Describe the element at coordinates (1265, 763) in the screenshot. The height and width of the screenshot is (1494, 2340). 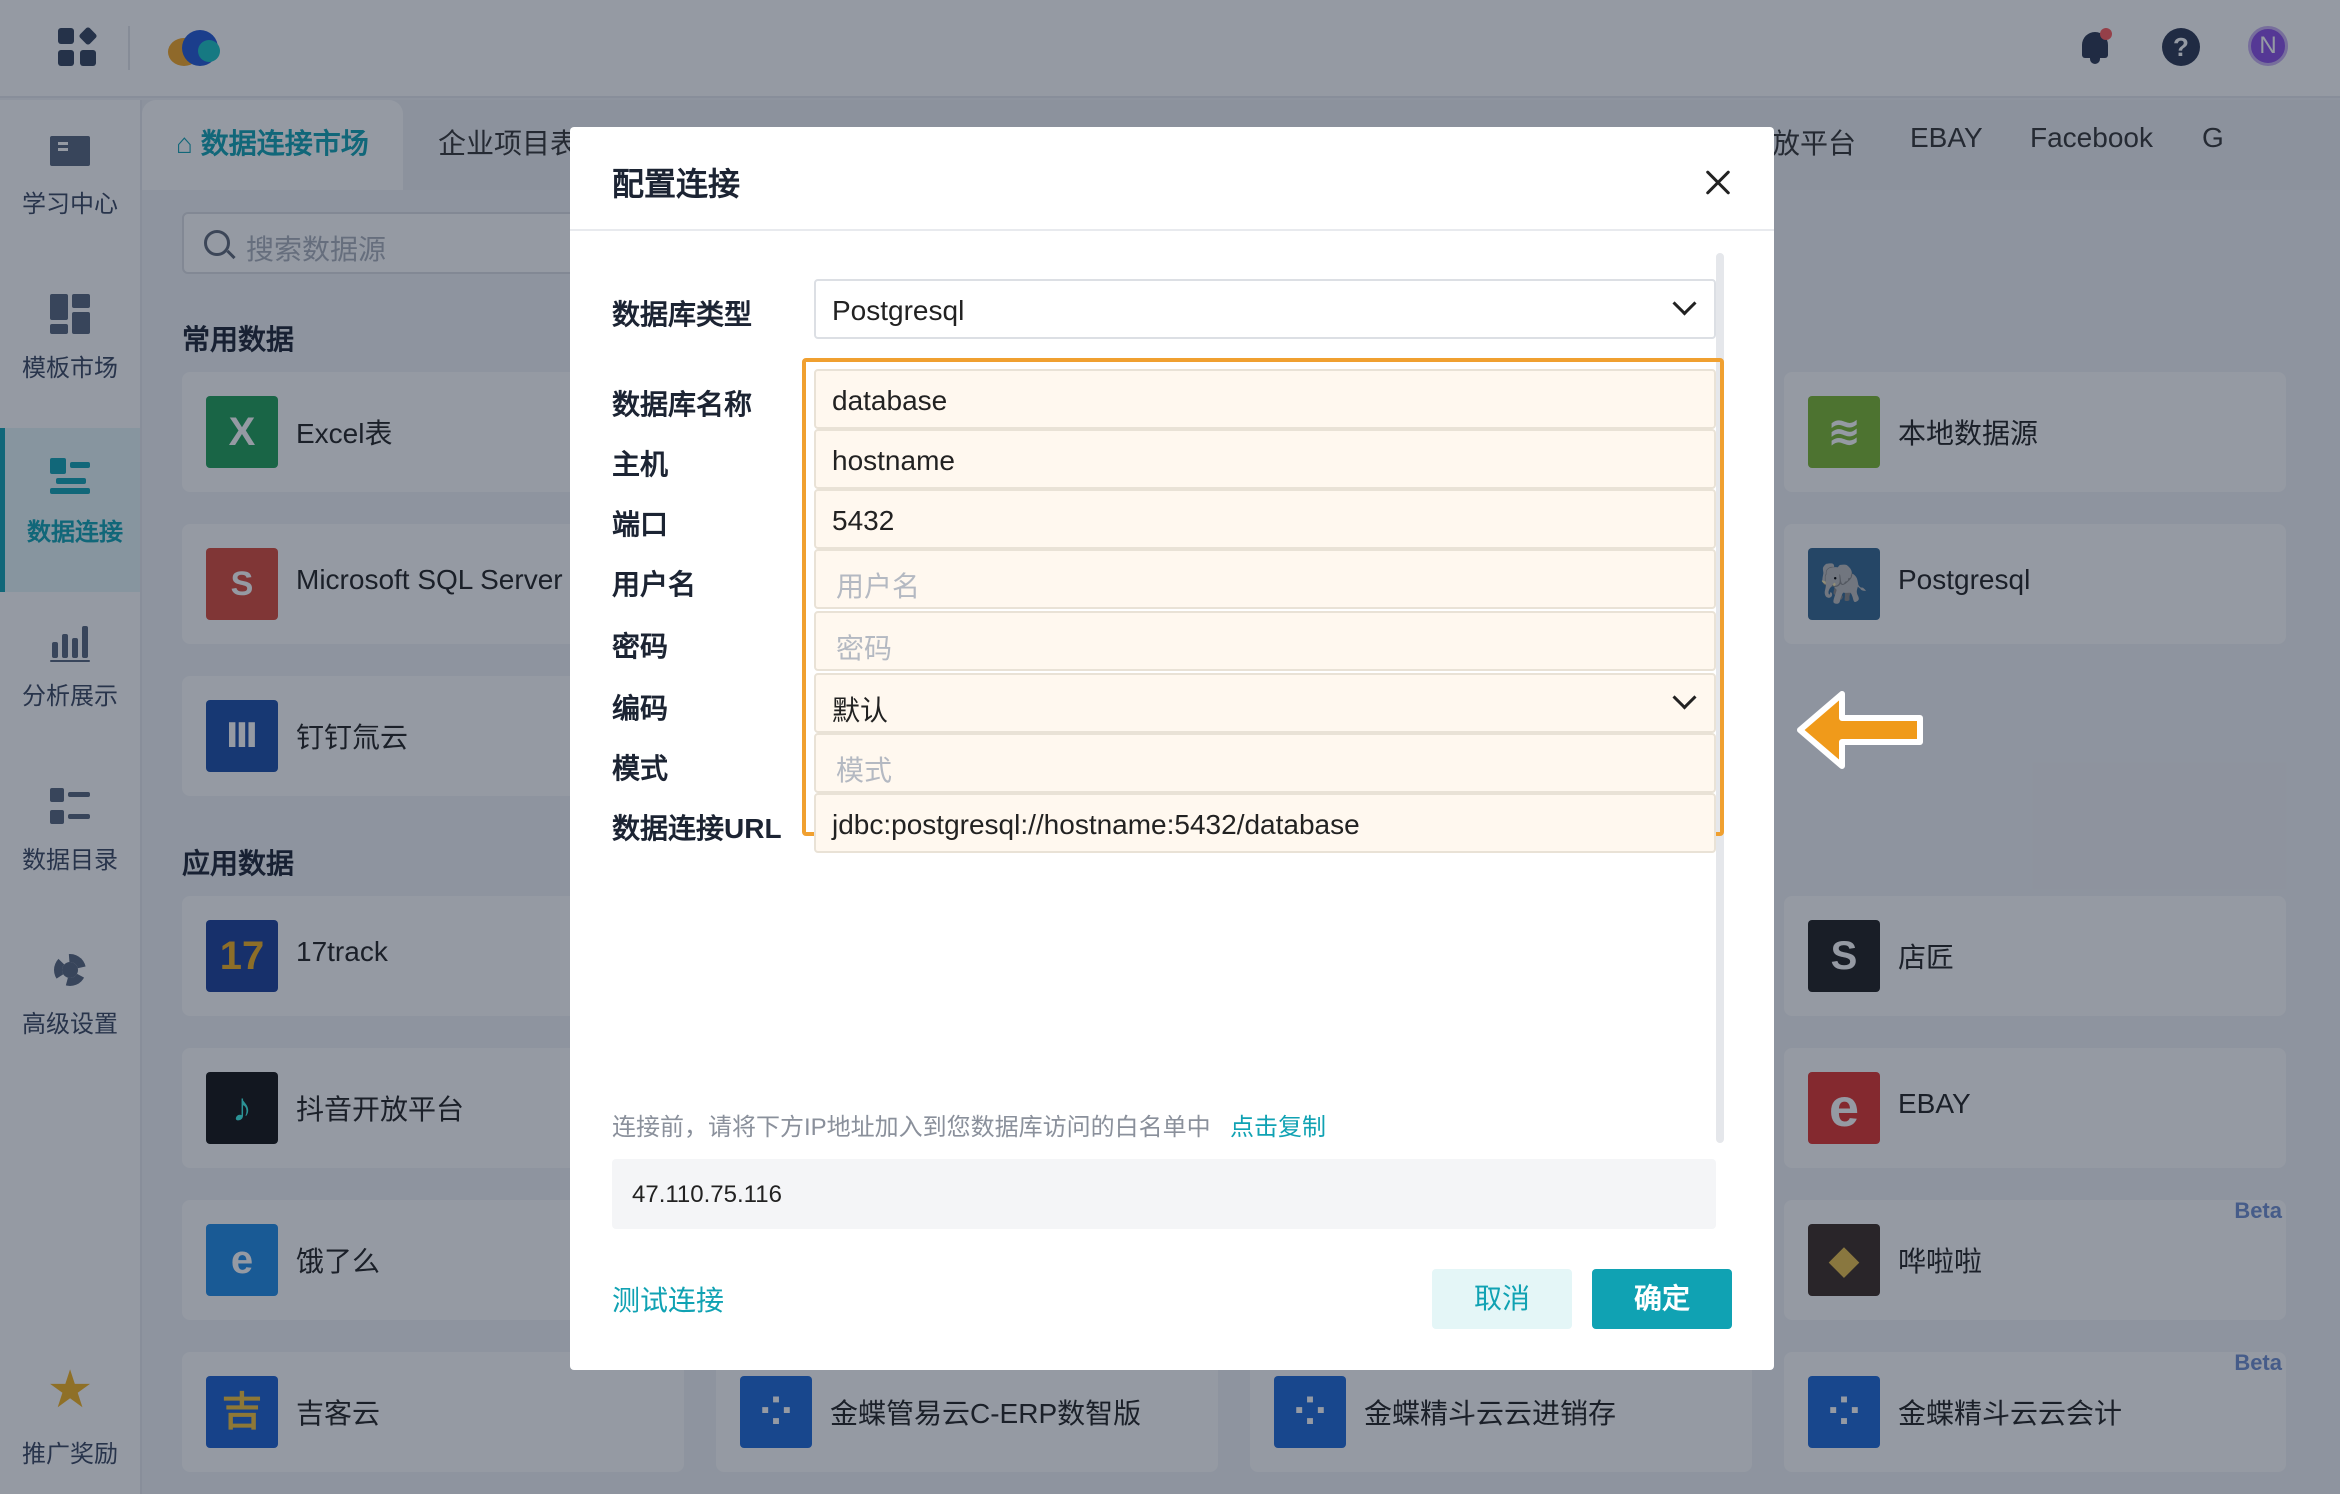
I see `schema-field: 模式` at that location.